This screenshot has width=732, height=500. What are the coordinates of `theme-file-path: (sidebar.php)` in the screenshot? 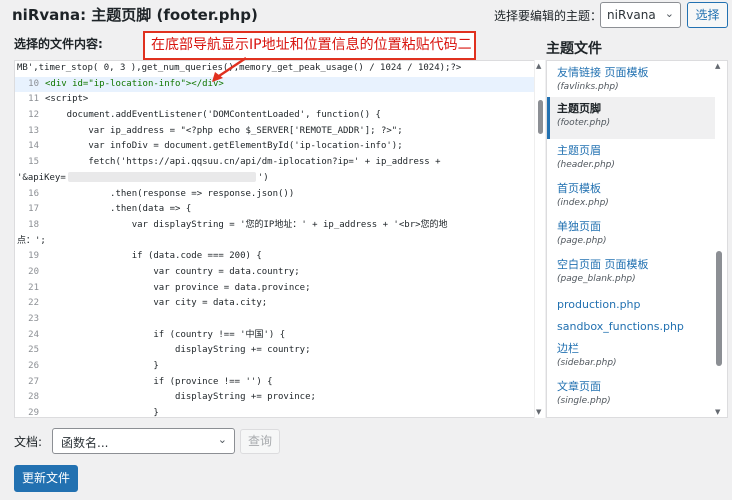 It's located at (587, 363).